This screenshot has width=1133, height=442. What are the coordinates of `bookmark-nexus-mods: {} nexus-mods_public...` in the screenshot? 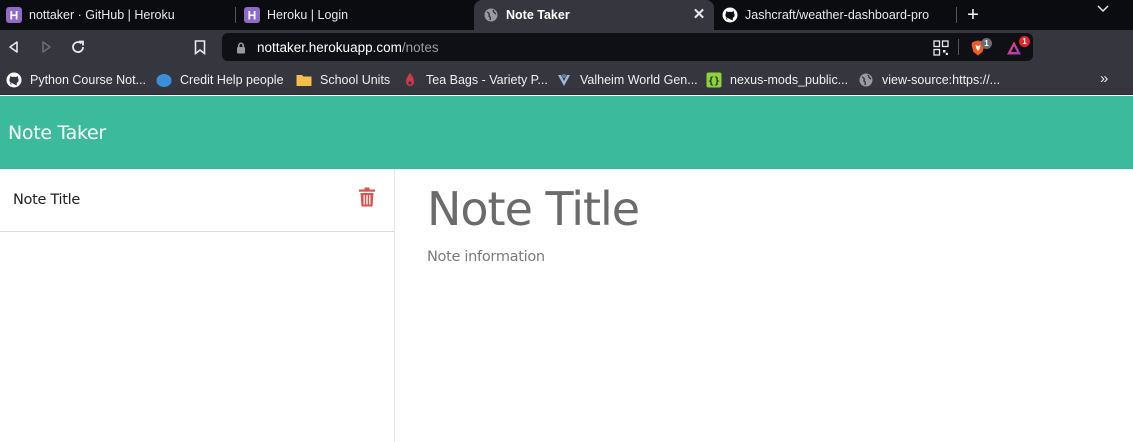 It's located at (777, 79).